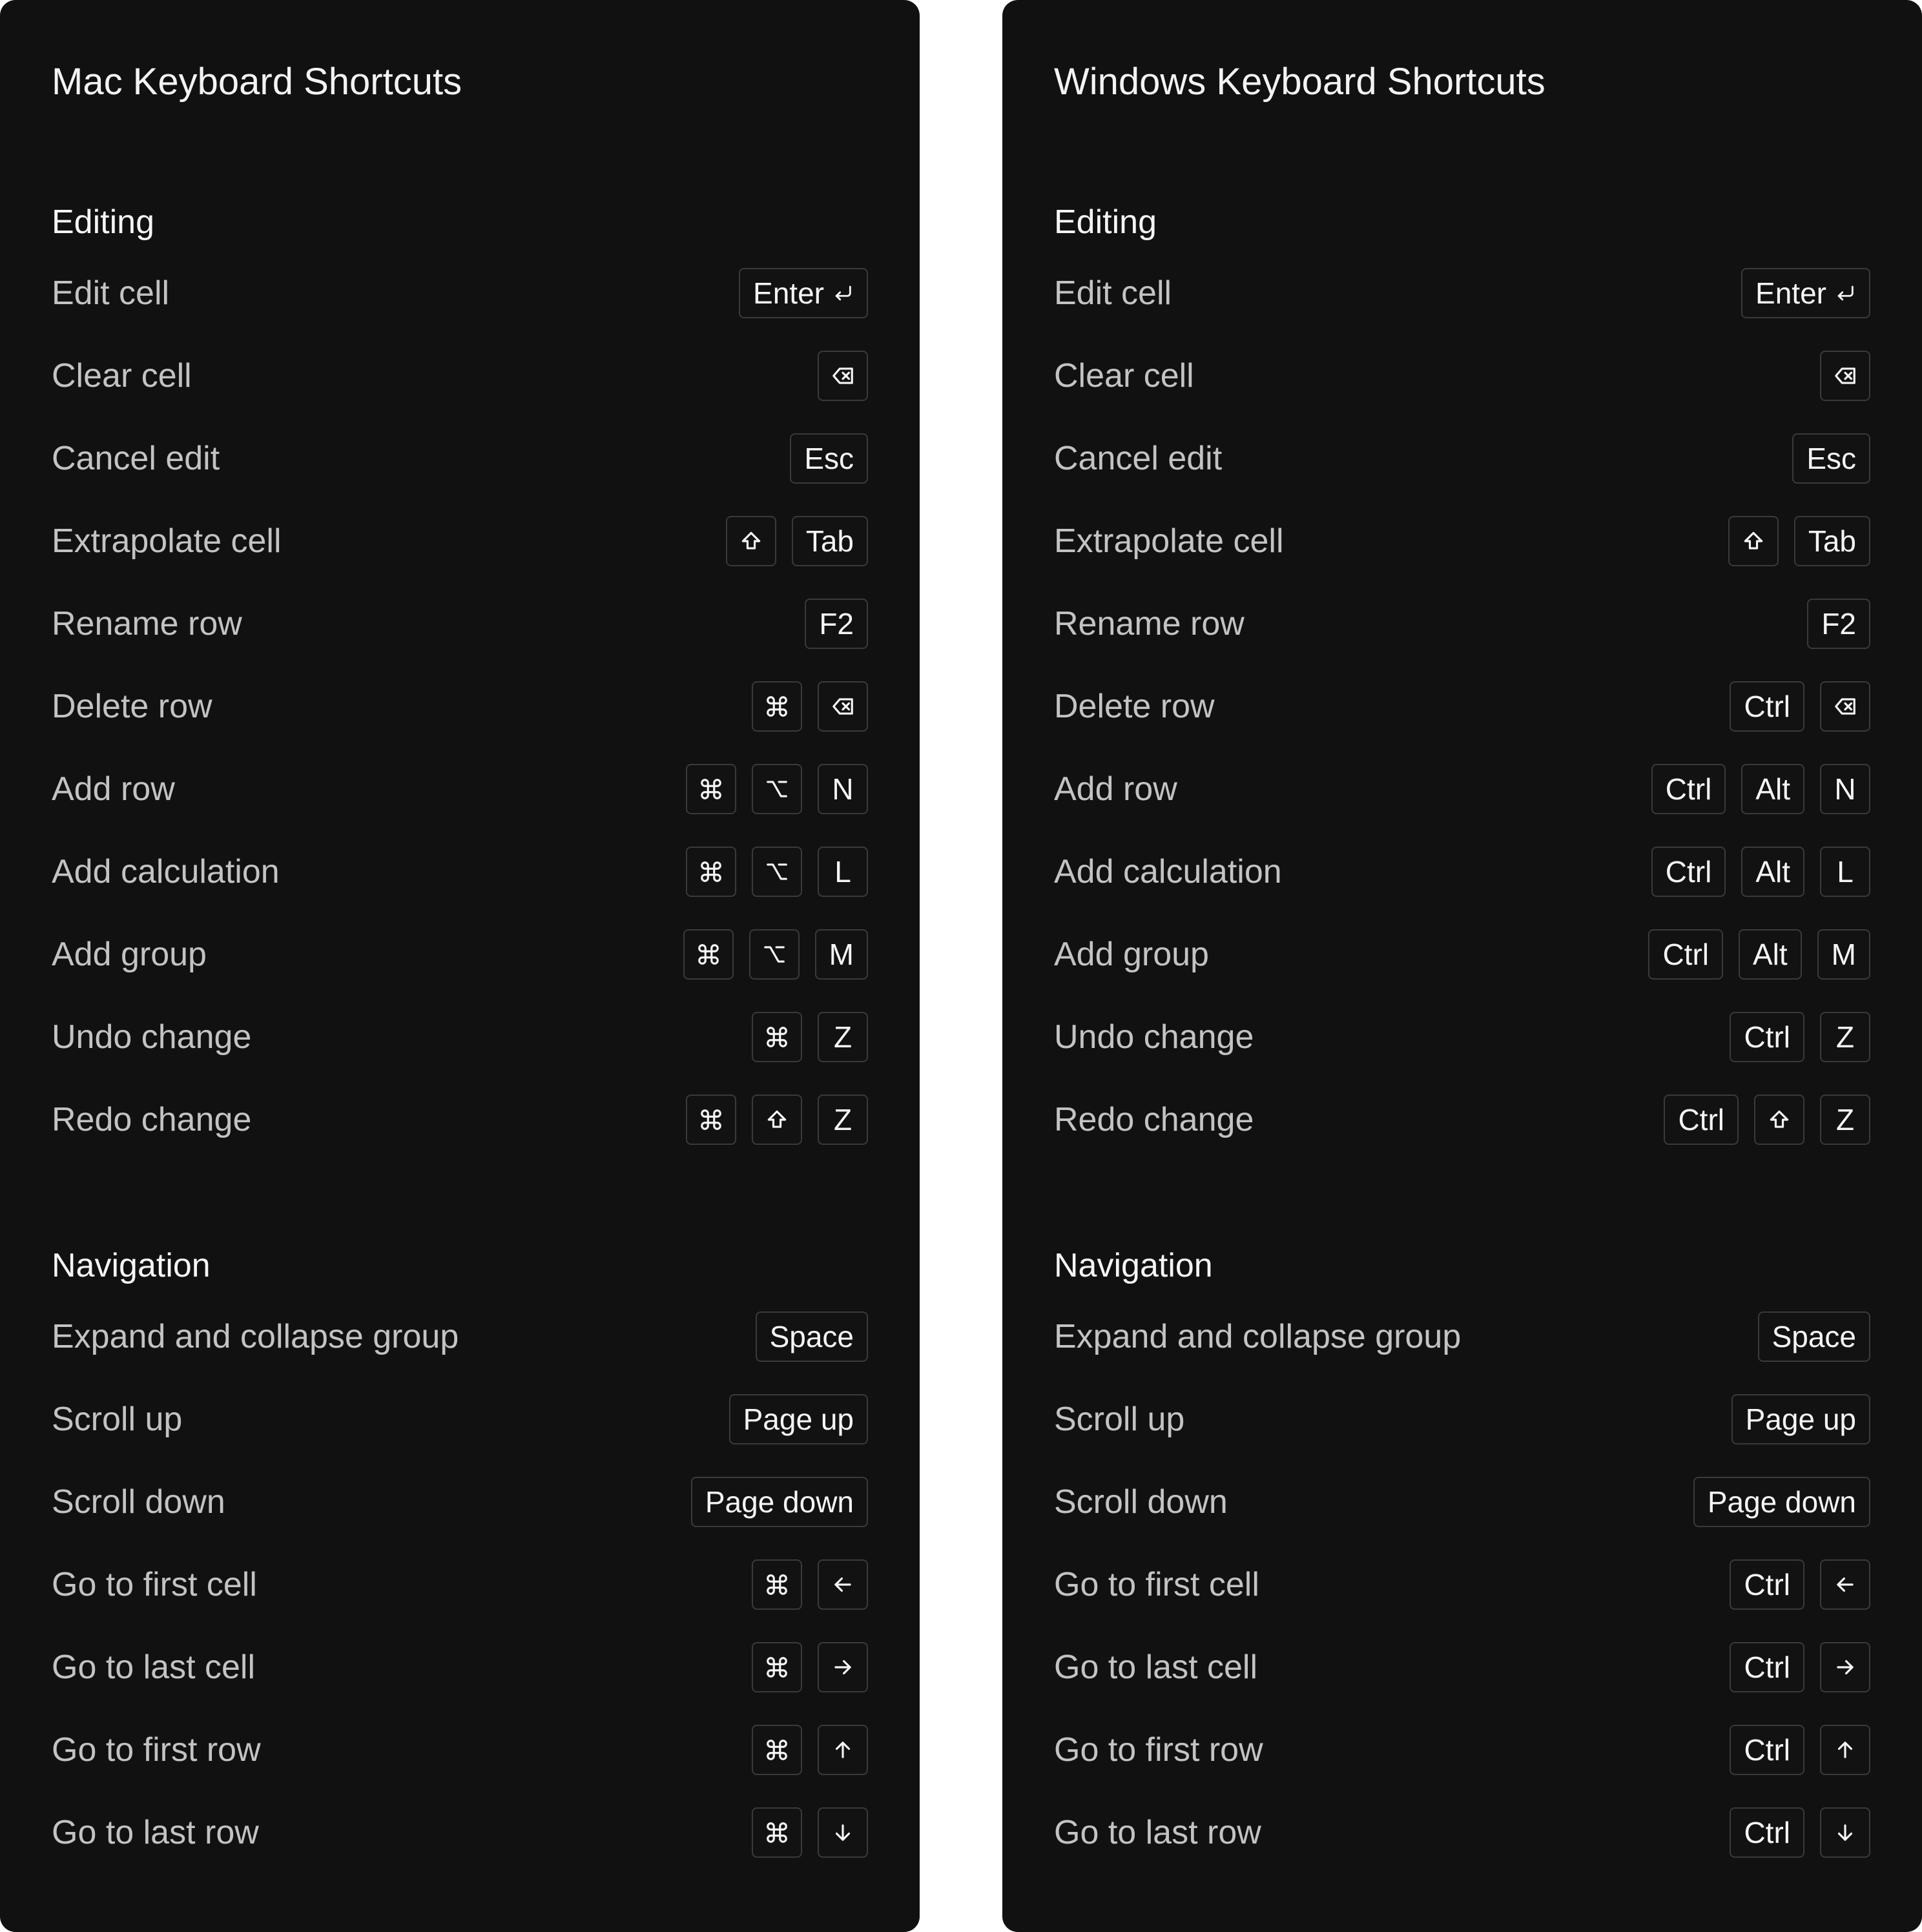  Describe the element at coordinates (1462, 1120) in the screenshot. I see `shortcut-row-redo-change: Redo change Ctrl Z` at that location.